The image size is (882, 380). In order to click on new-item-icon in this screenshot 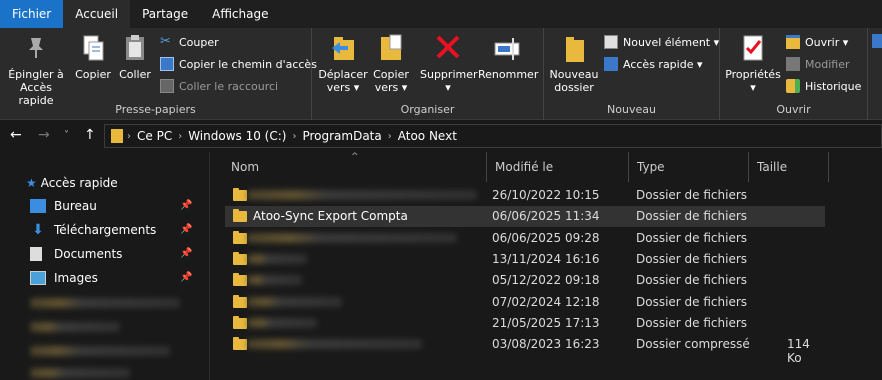, I will do `click(611, 42)`.